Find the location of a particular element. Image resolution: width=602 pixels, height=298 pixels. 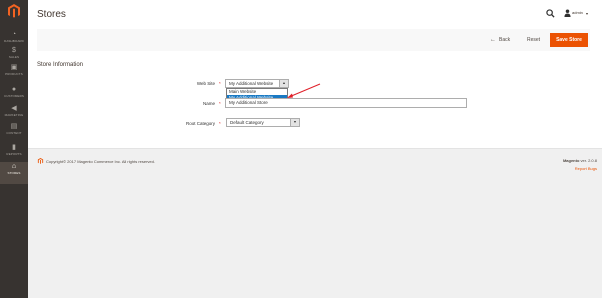

sidebar-item-label: Content is located at coordinates (14, 133).